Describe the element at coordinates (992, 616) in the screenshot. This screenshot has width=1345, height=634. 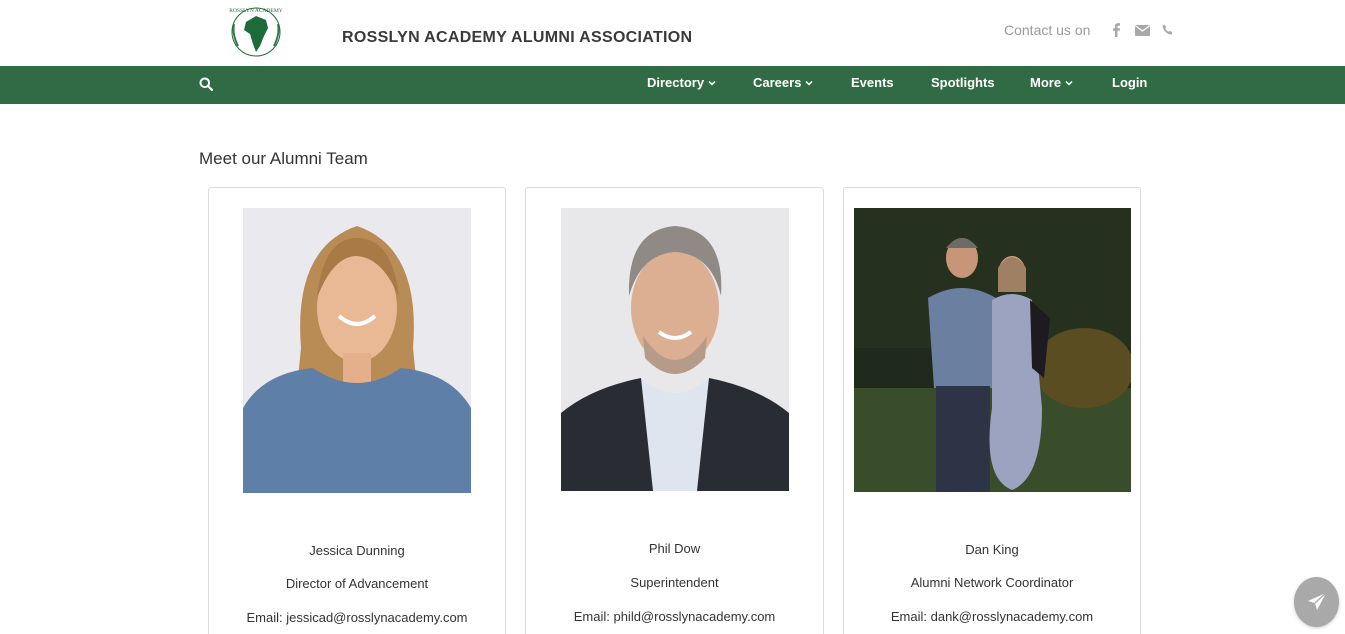
I see `team-member-email: Email: dank@rosslynacademy.com` at that location.